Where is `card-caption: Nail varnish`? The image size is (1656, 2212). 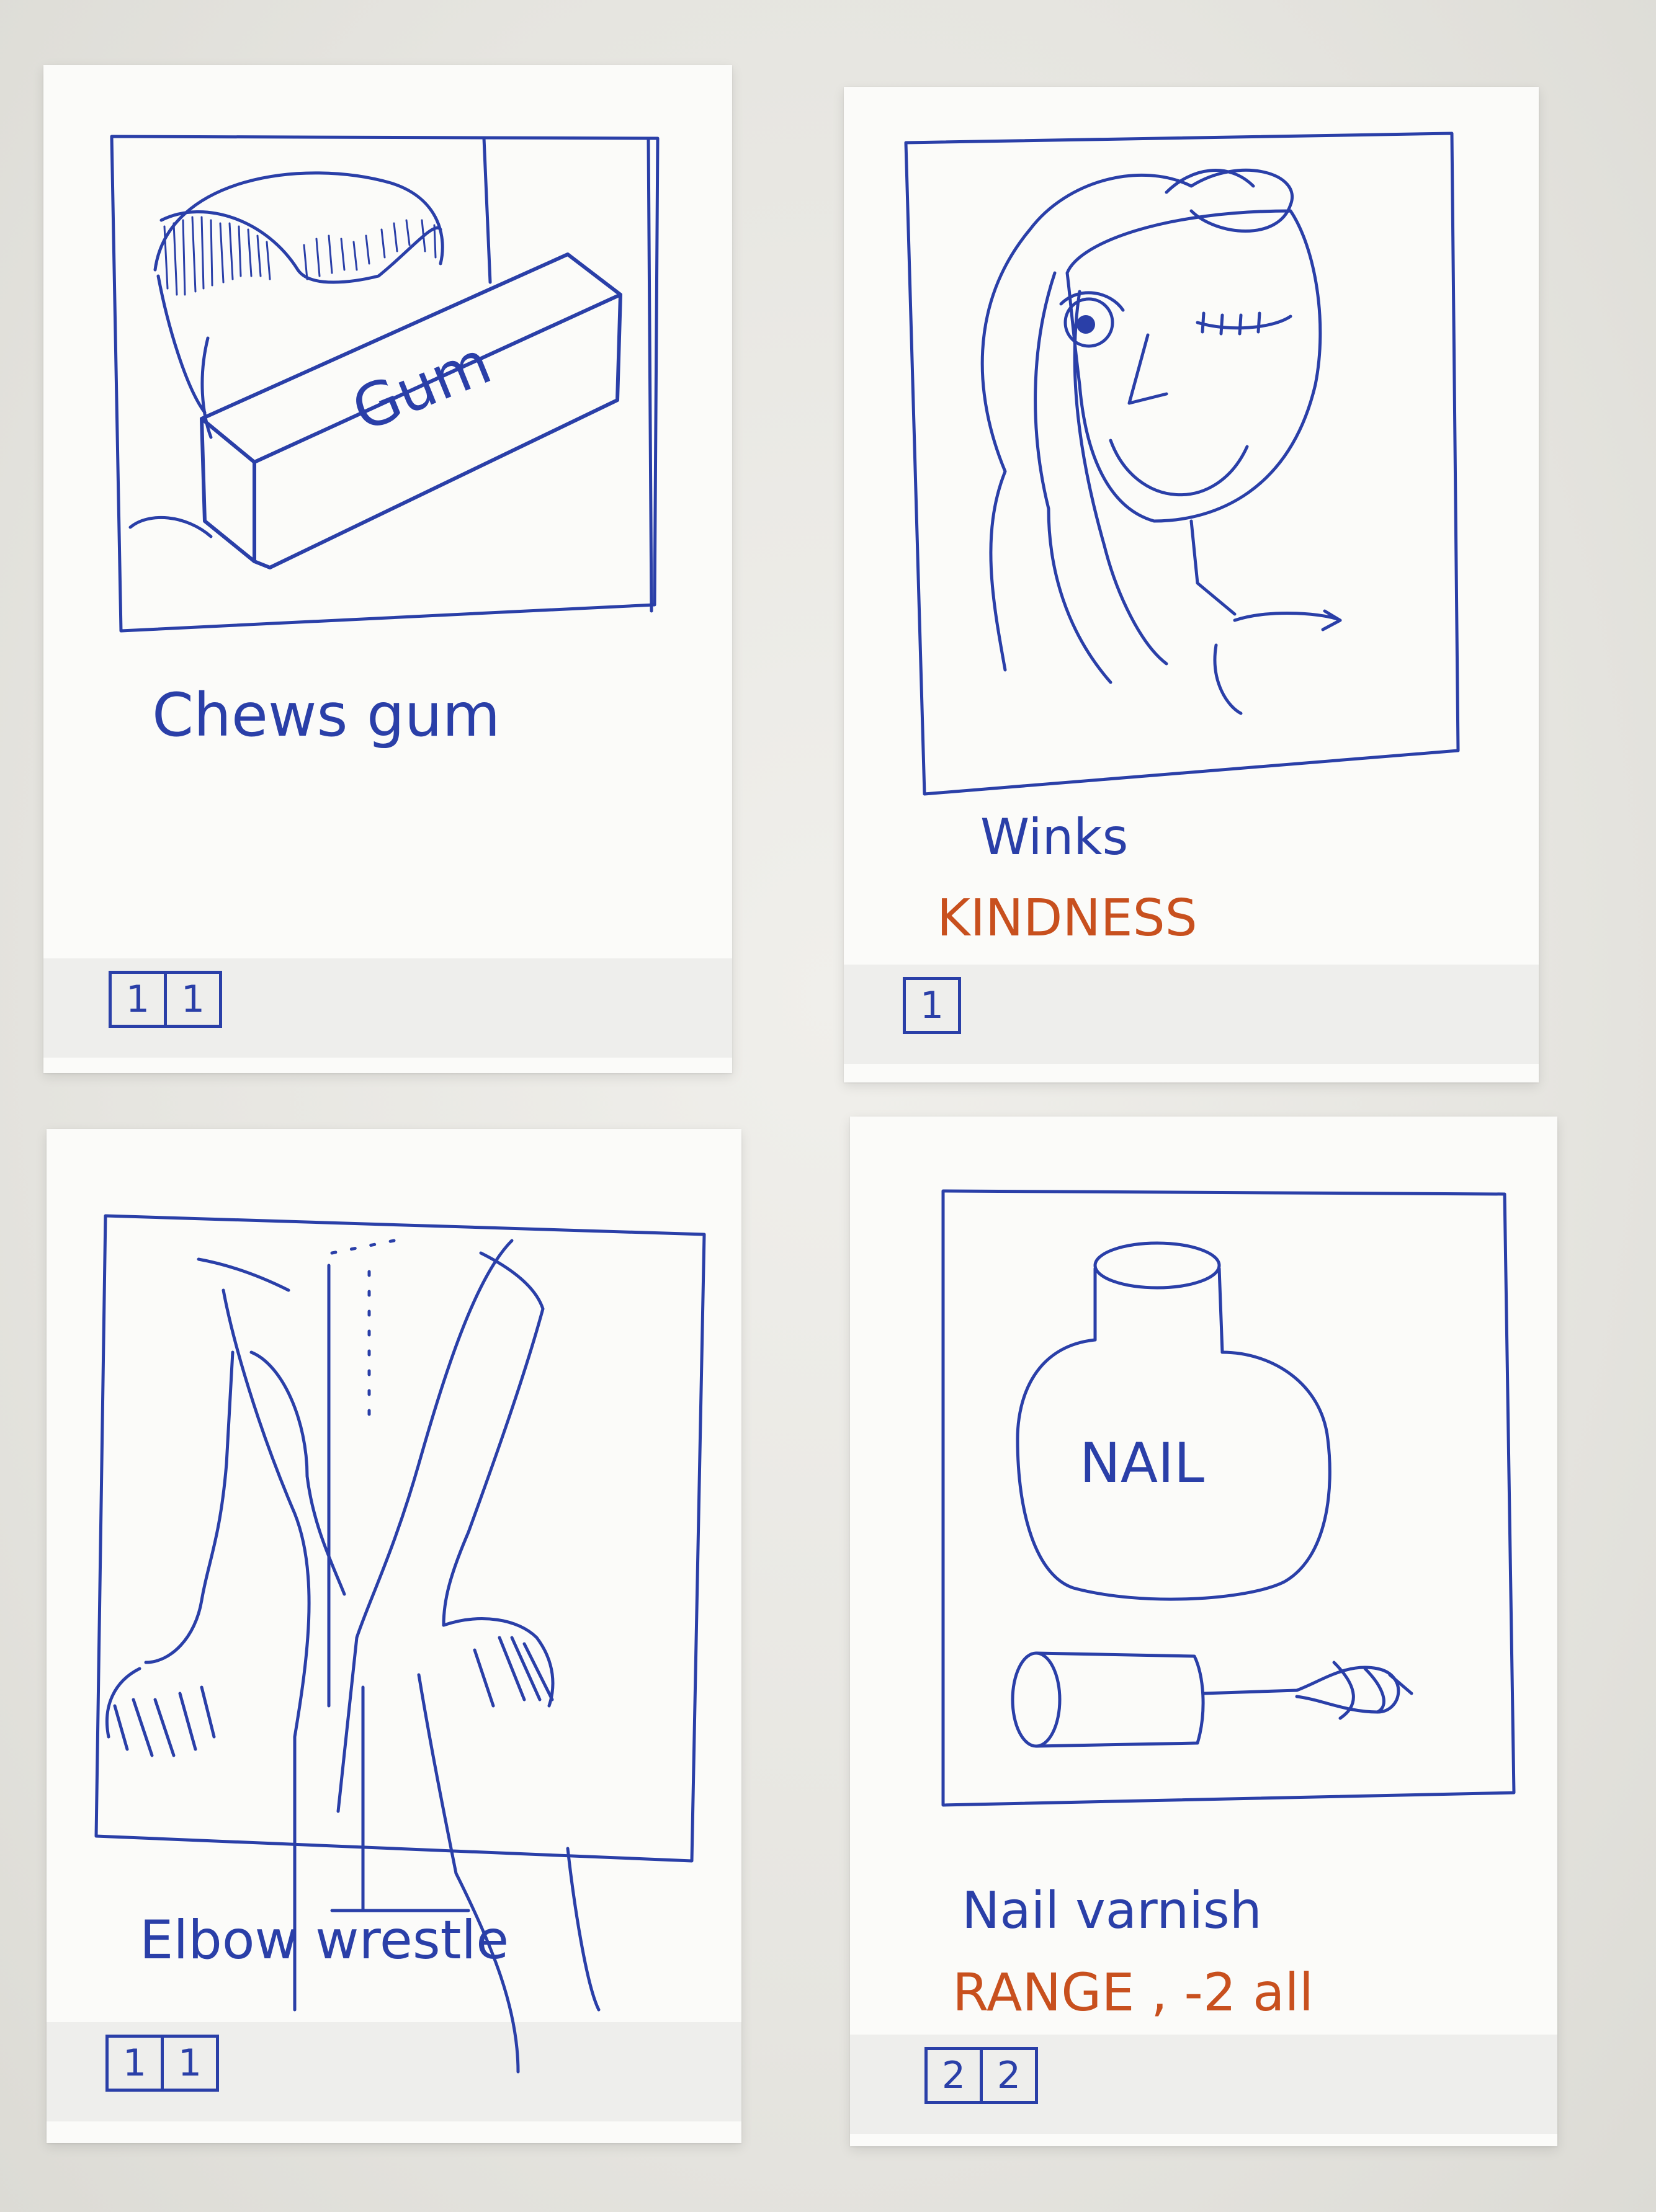 card-caption: Nail varnish is located at coordinates (1112, 1910).